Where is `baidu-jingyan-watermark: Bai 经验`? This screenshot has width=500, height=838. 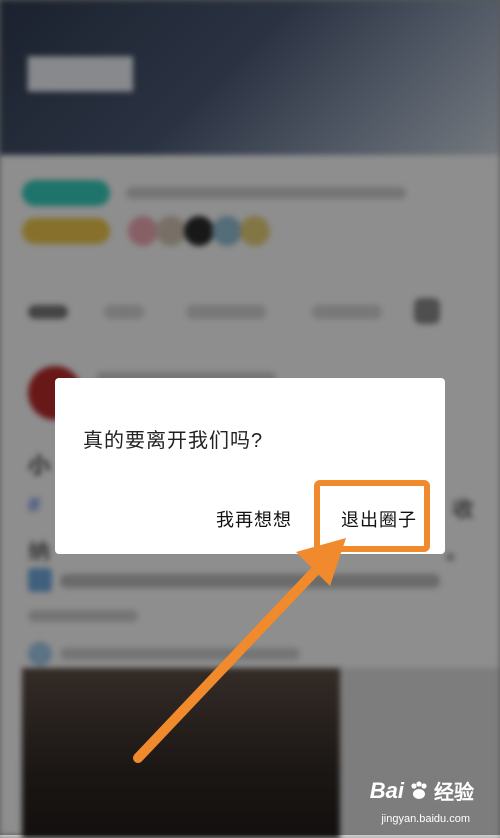
baidu-jingyan-watermark: Bai 经验 is located at coordinates (422, 790).